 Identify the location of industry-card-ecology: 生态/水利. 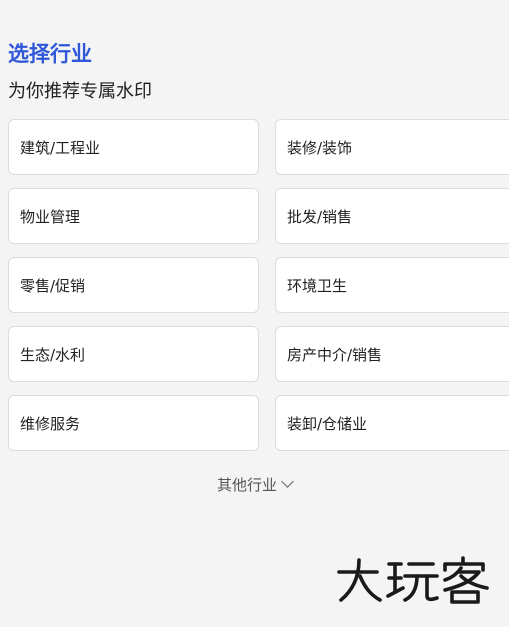
(133, 354).